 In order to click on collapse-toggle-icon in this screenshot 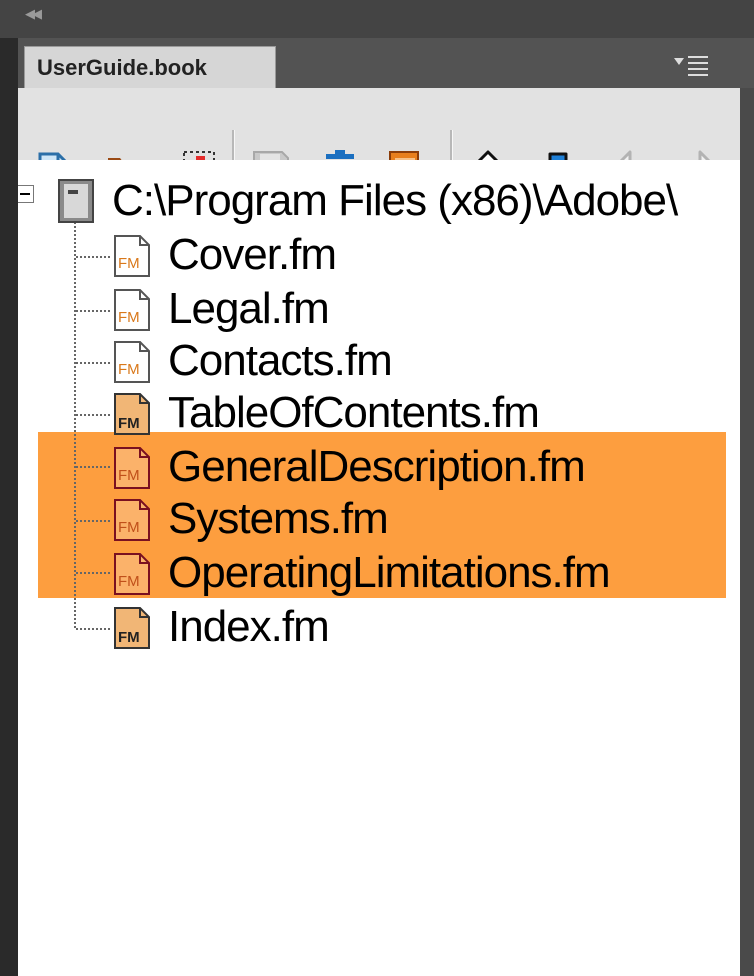, I will do `click(26, 194)`.